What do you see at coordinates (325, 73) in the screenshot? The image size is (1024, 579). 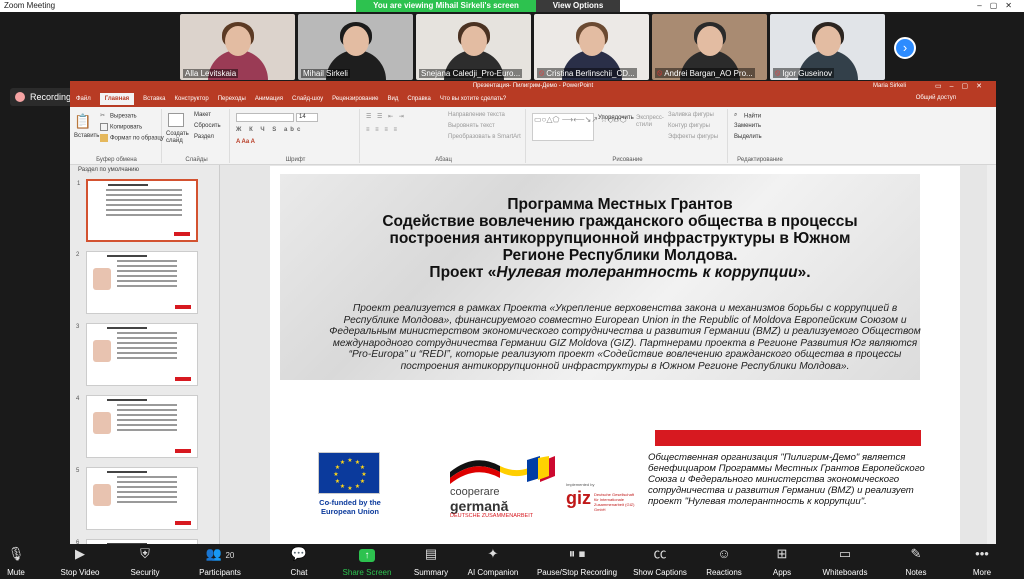 I see `participant-name: Mihail Sirkeli` at bounding box center [325, 73].